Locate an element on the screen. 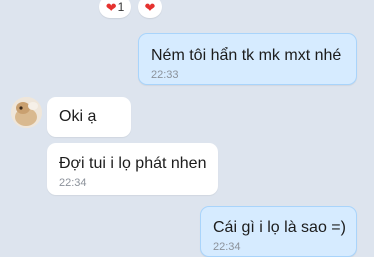  reaction-heart-count: ❤ 1 is located at coordinates (115, 9).